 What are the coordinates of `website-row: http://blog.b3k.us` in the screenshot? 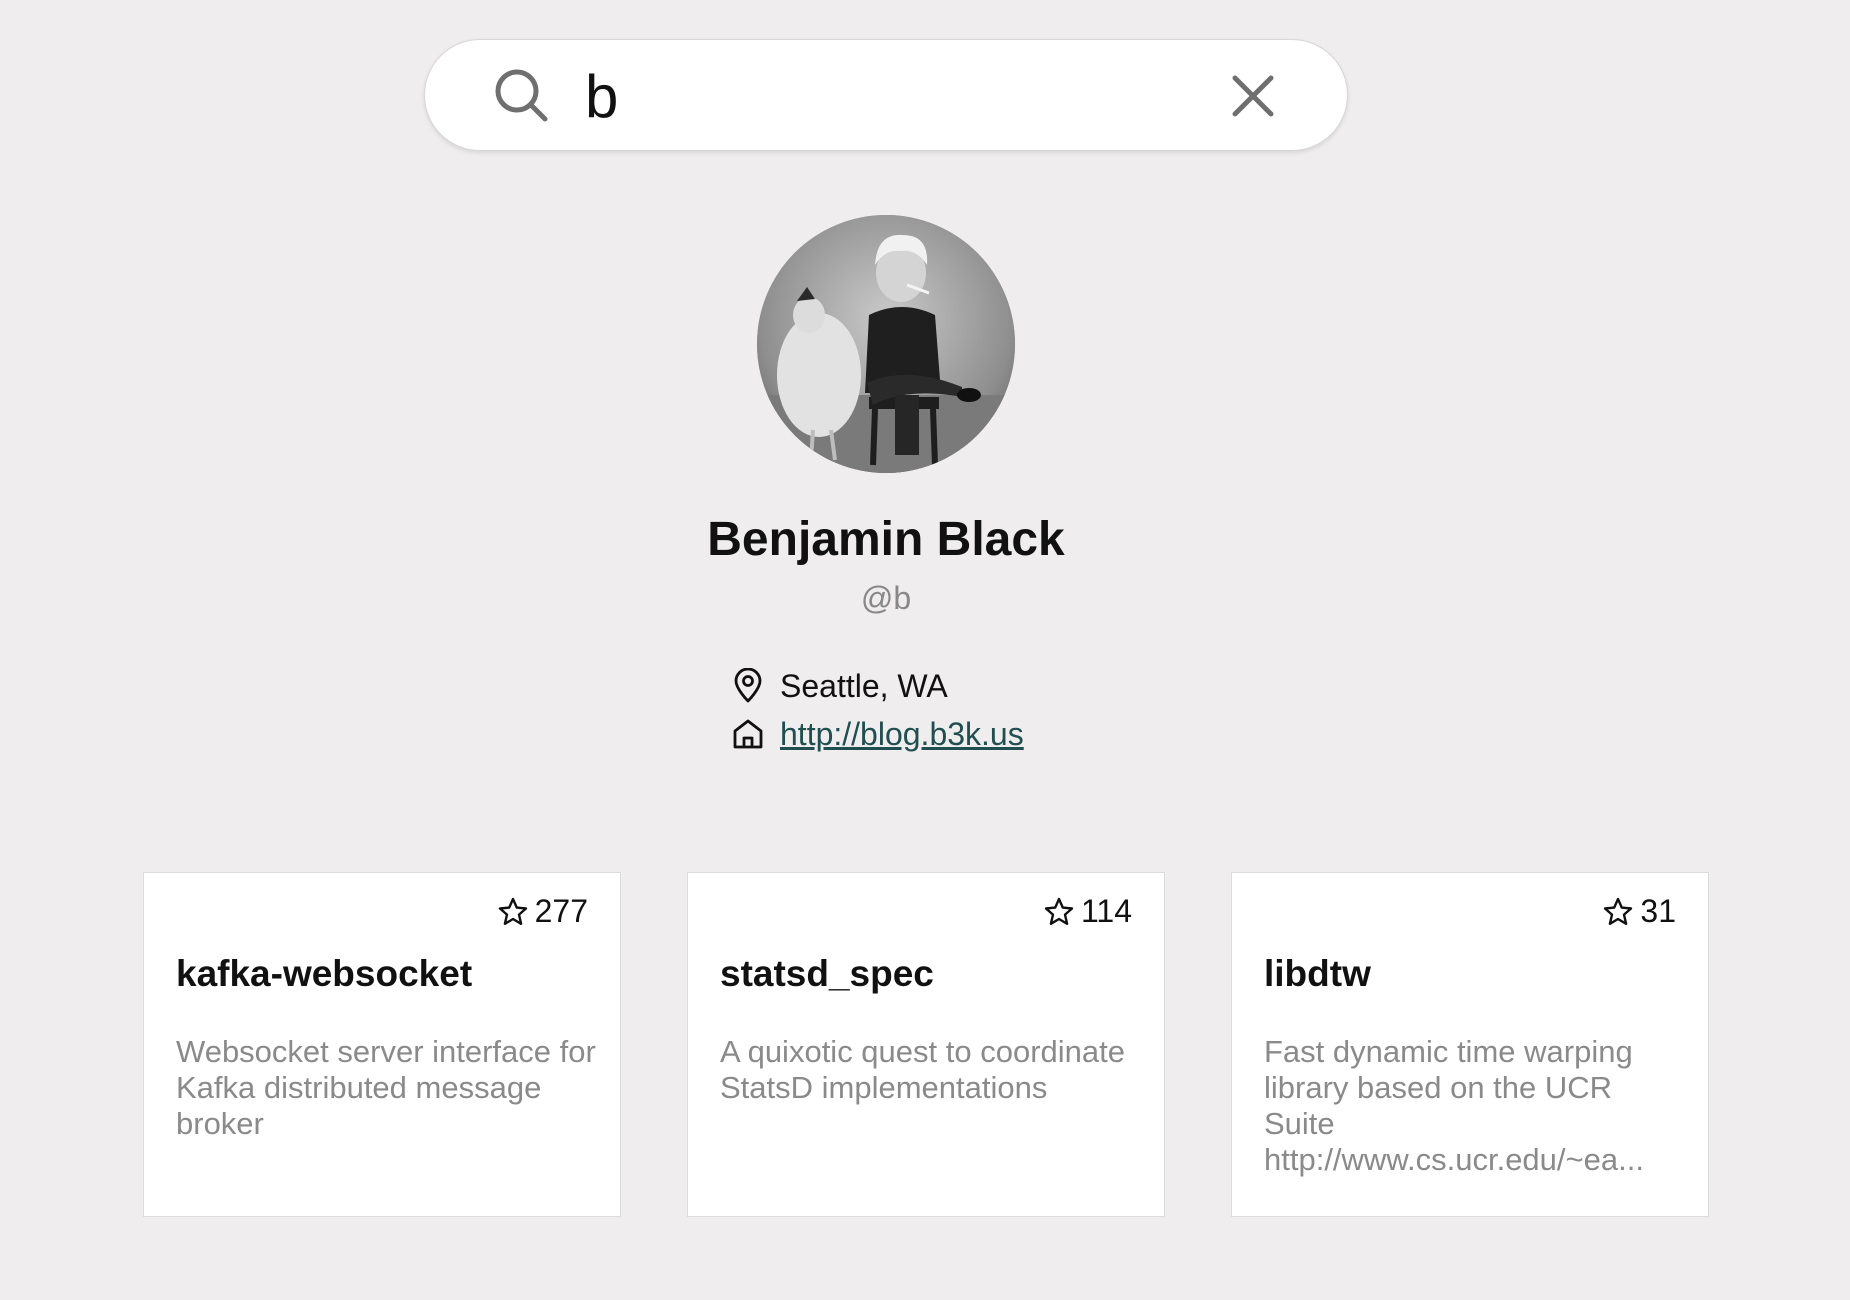 It's located at (877, 734).